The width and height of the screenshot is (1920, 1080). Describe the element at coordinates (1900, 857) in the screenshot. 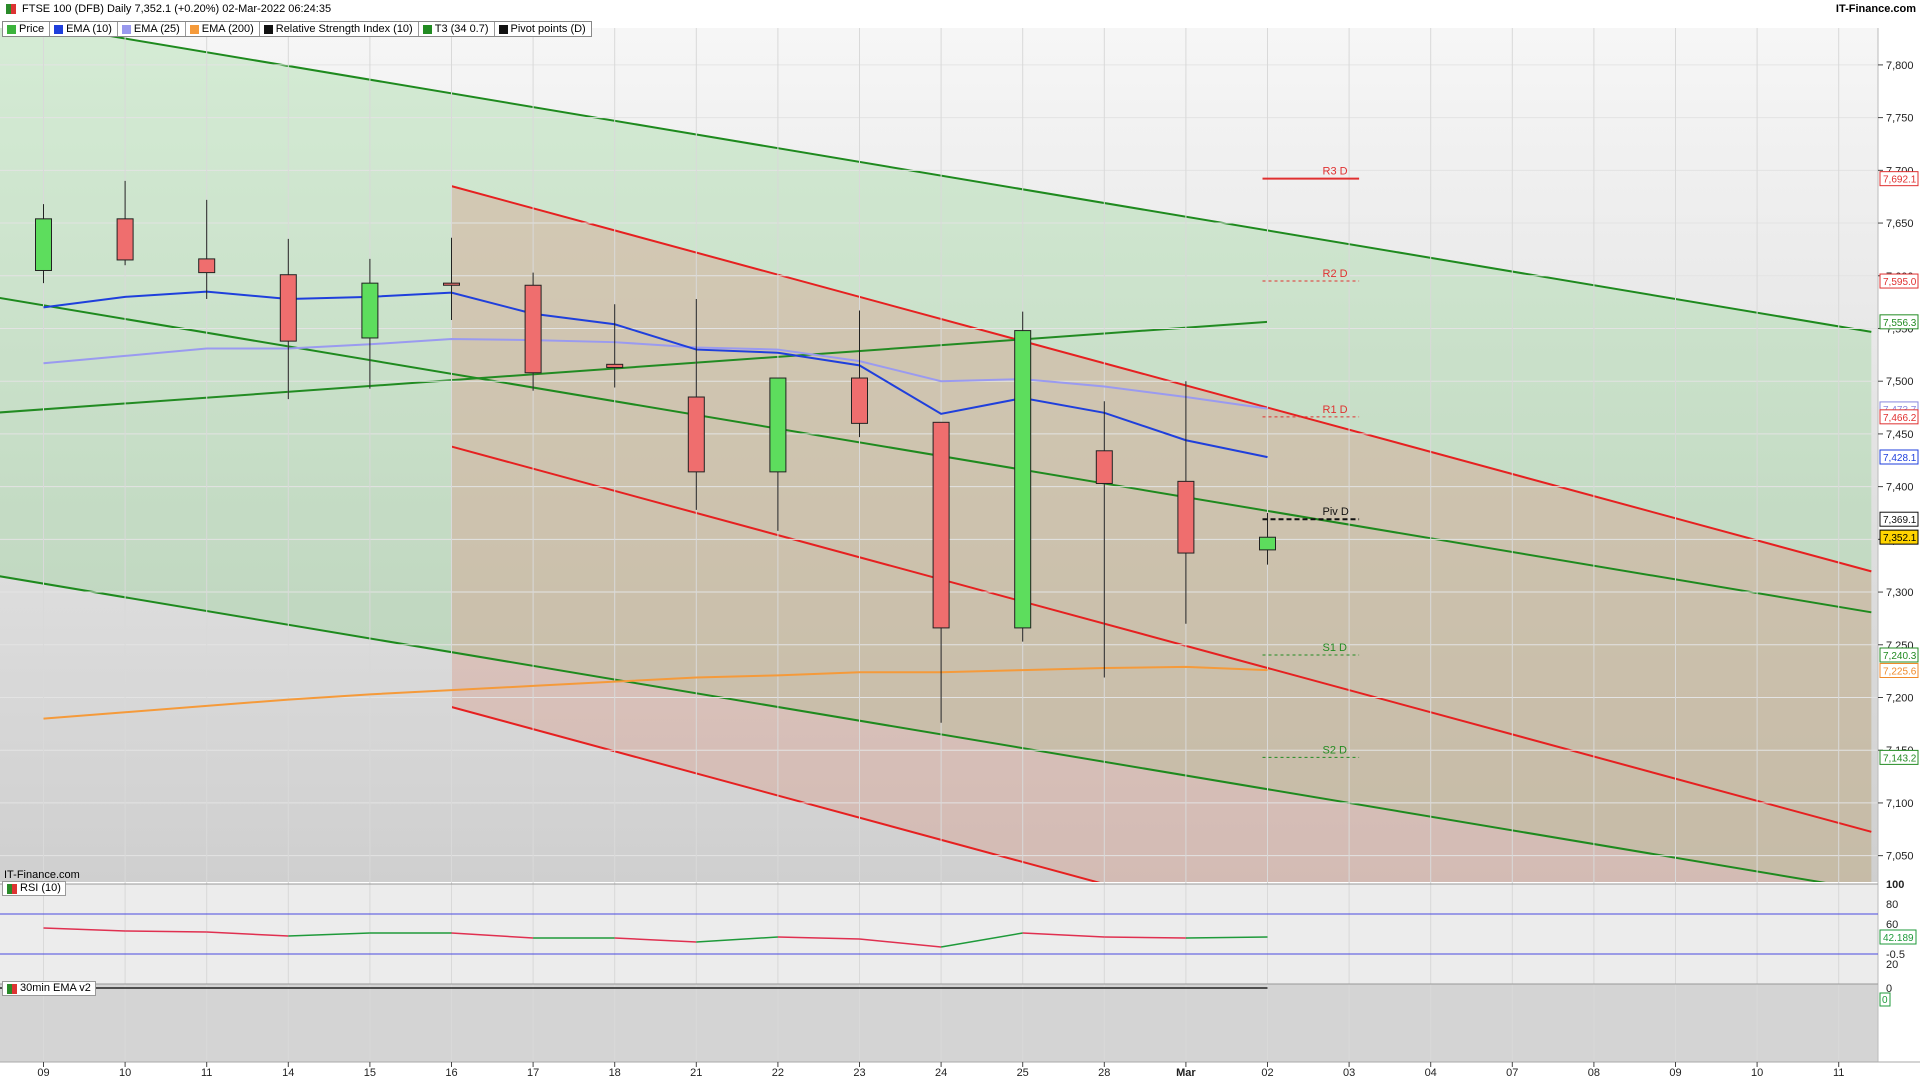

I see `y-tick-label: 7,050` at that location.